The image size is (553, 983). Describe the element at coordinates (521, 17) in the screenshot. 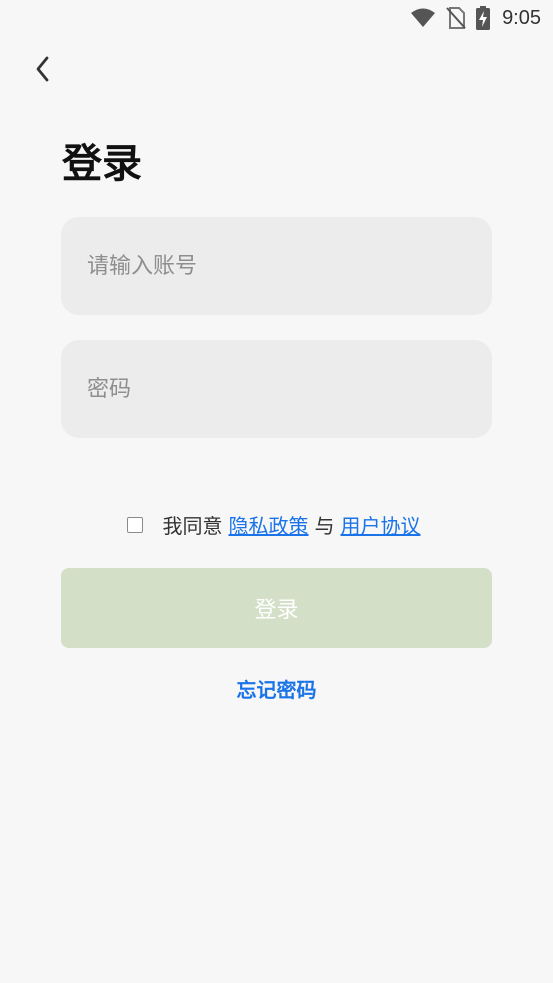

I see `status-time: 9:05` at that location.